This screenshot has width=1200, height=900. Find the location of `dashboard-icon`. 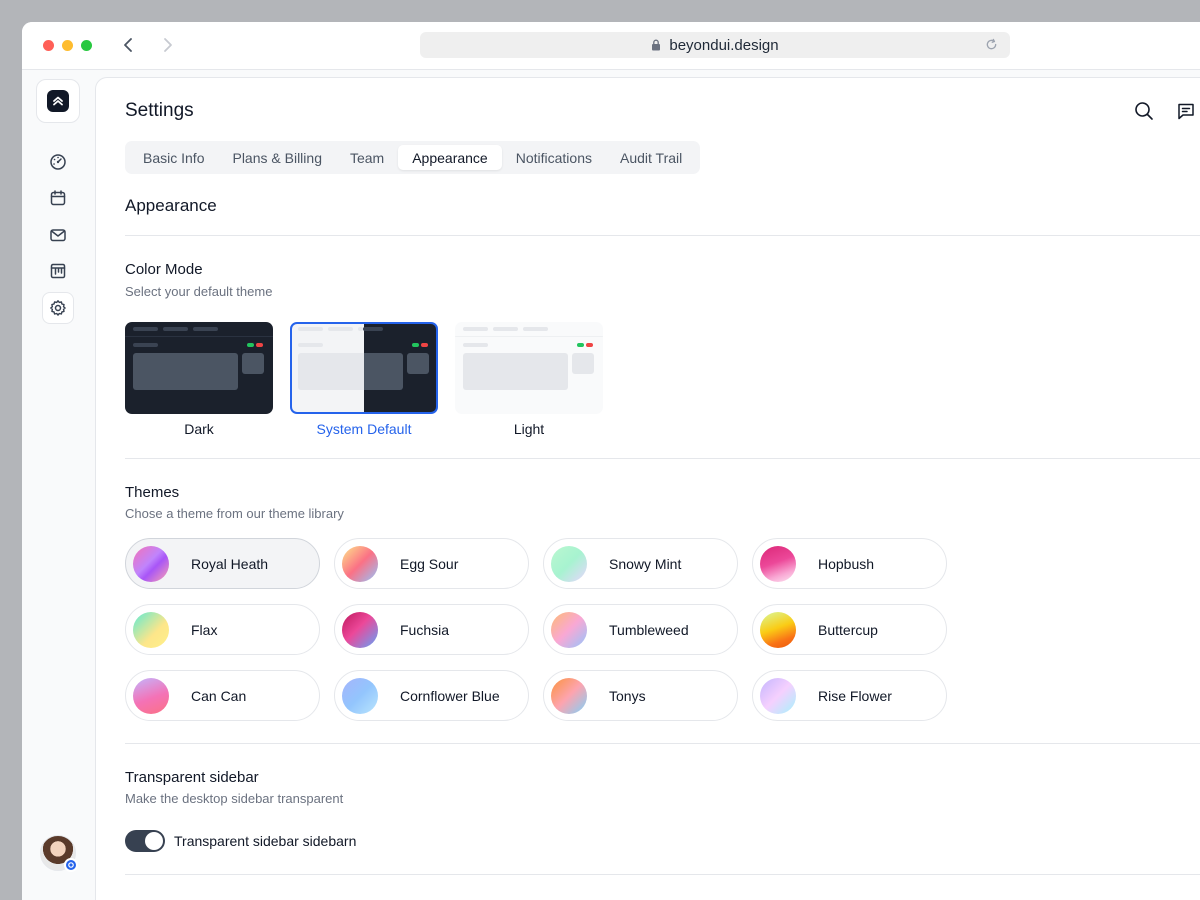

dashboard-icon is located at coordinates (58, 162).